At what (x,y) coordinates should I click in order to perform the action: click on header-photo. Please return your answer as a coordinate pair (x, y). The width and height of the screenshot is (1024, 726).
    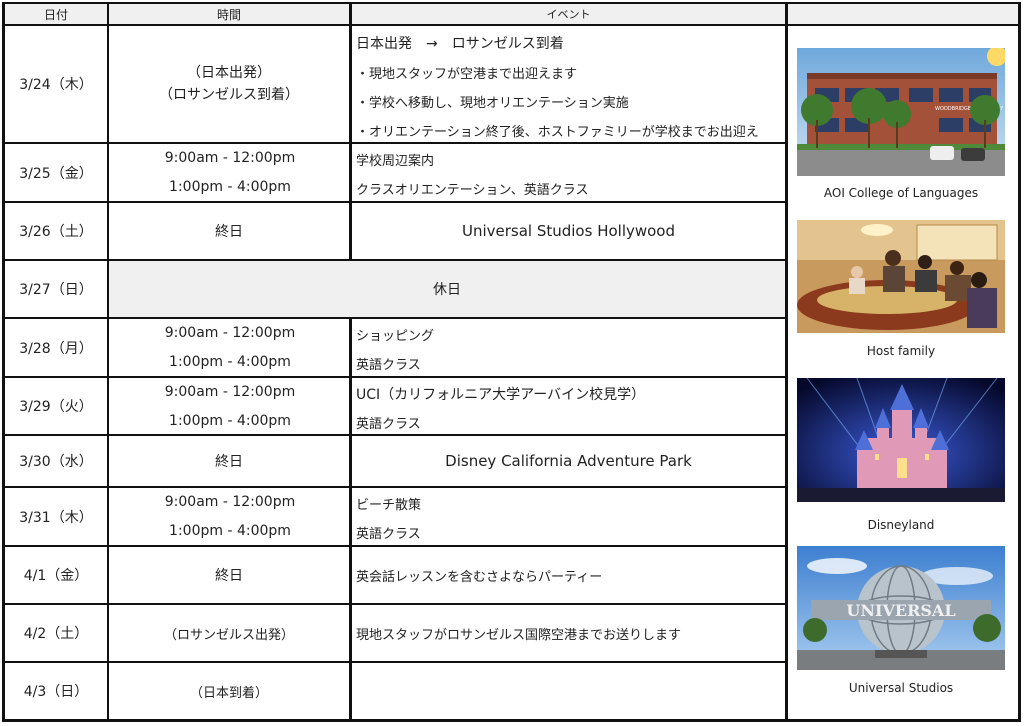
    Looking at the image, I should click on (903, 14).